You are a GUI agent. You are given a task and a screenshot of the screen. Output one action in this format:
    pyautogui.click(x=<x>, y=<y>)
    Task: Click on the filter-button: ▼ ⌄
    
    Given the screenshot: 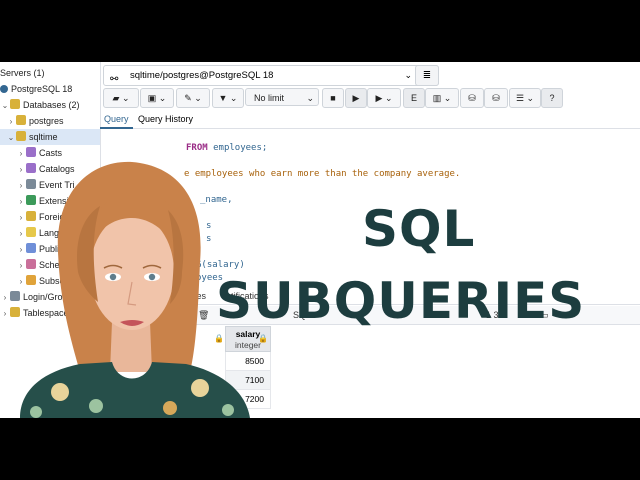 What is the action you would take?
    pyautogui.click(x=228, y=98)
    